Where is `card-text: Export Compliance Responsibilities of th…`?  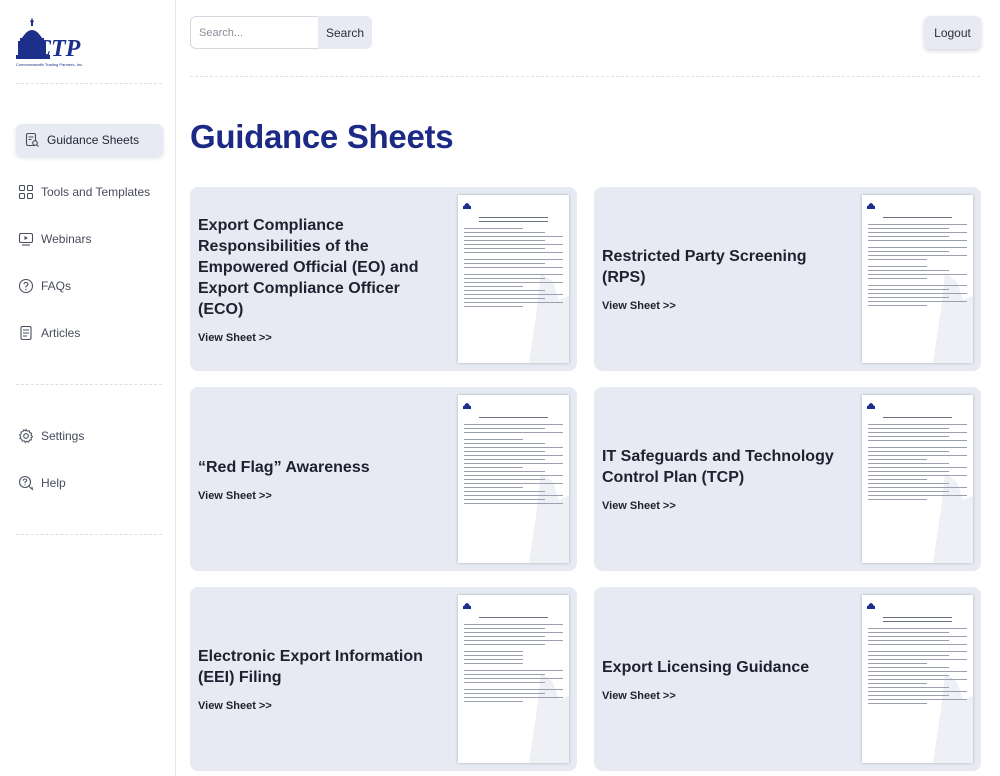
card-text: Export Compliance Responsibilities of th… is located at coordinates (320, 279).